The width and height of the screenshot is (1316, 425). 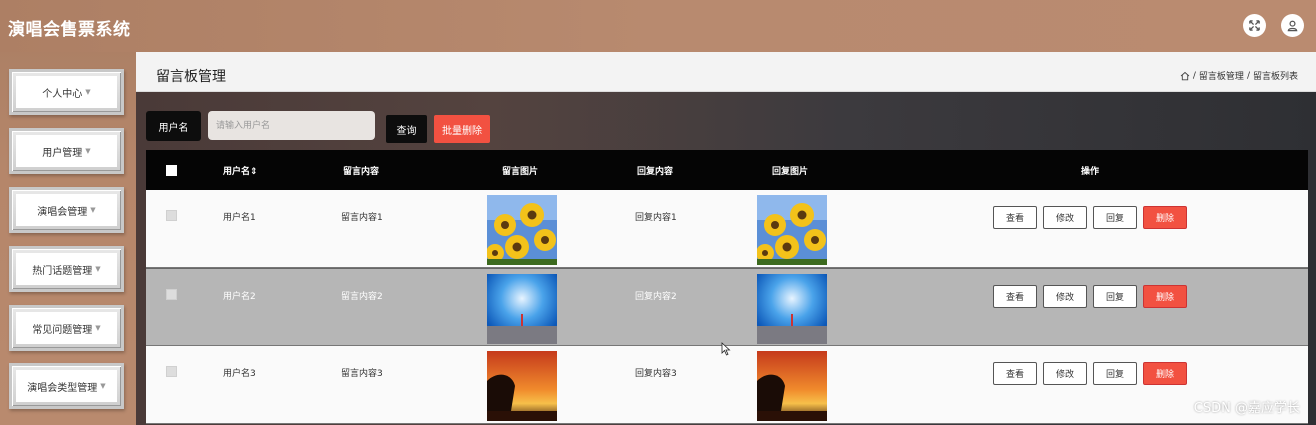 What do you see at coordinates (1246, 408) in the screenshot?
I see `watermark: CSDN @嘉应学长` at bounding box center [1246, 408].